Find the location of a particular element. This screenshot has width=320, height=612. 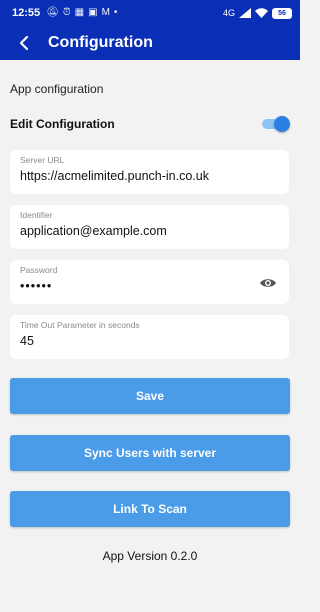

alarm-icon: ⏰︎ is located at coordinates (66, 12).